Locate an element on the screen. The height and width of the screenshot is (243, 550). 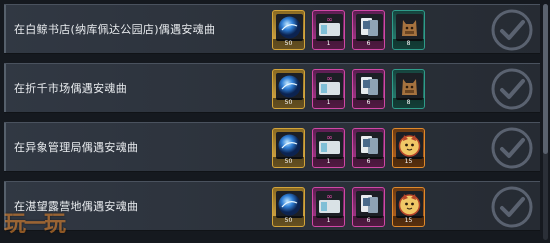
scrollbar is located at coordinates (545, 122).